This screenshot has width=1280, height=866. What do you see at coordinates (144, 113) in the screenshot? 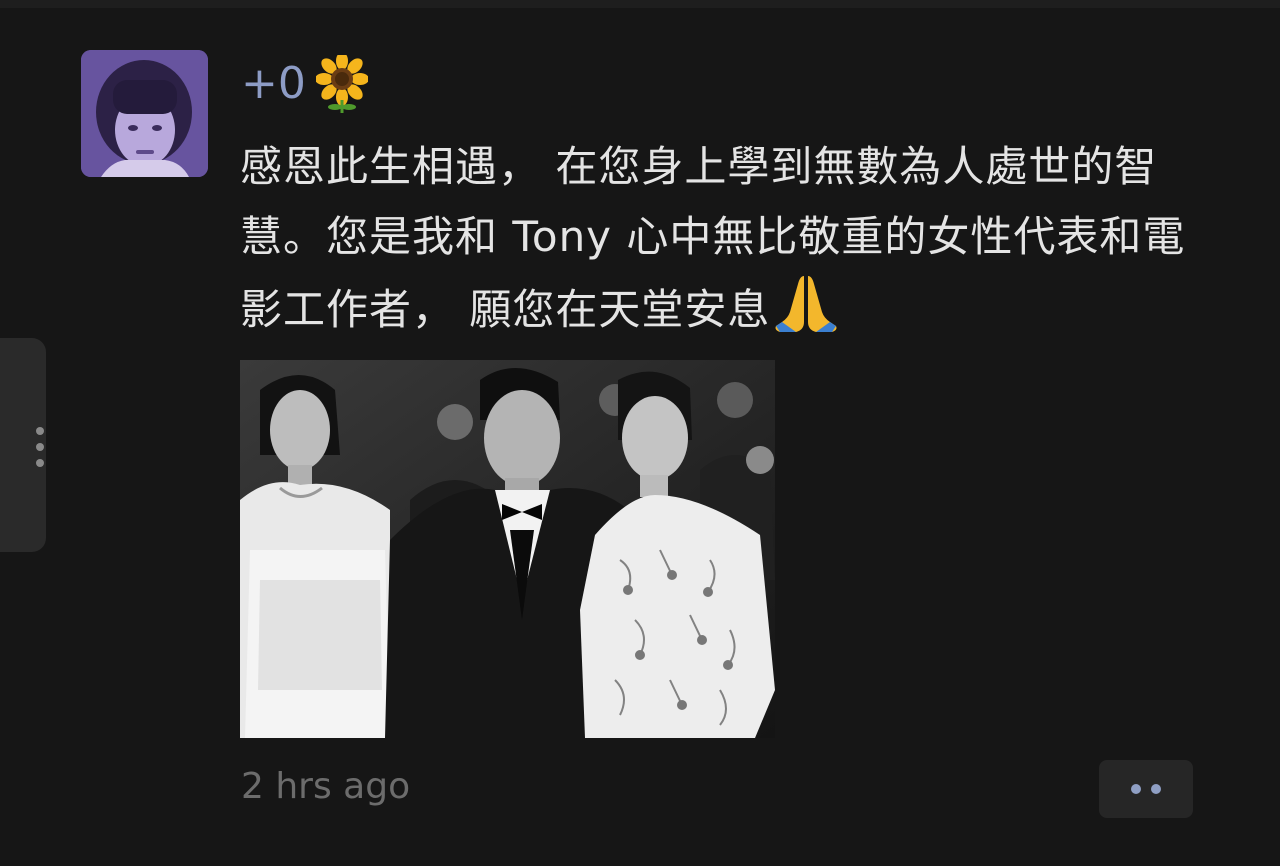
I see `avatar` at bounding box center [144, 113].